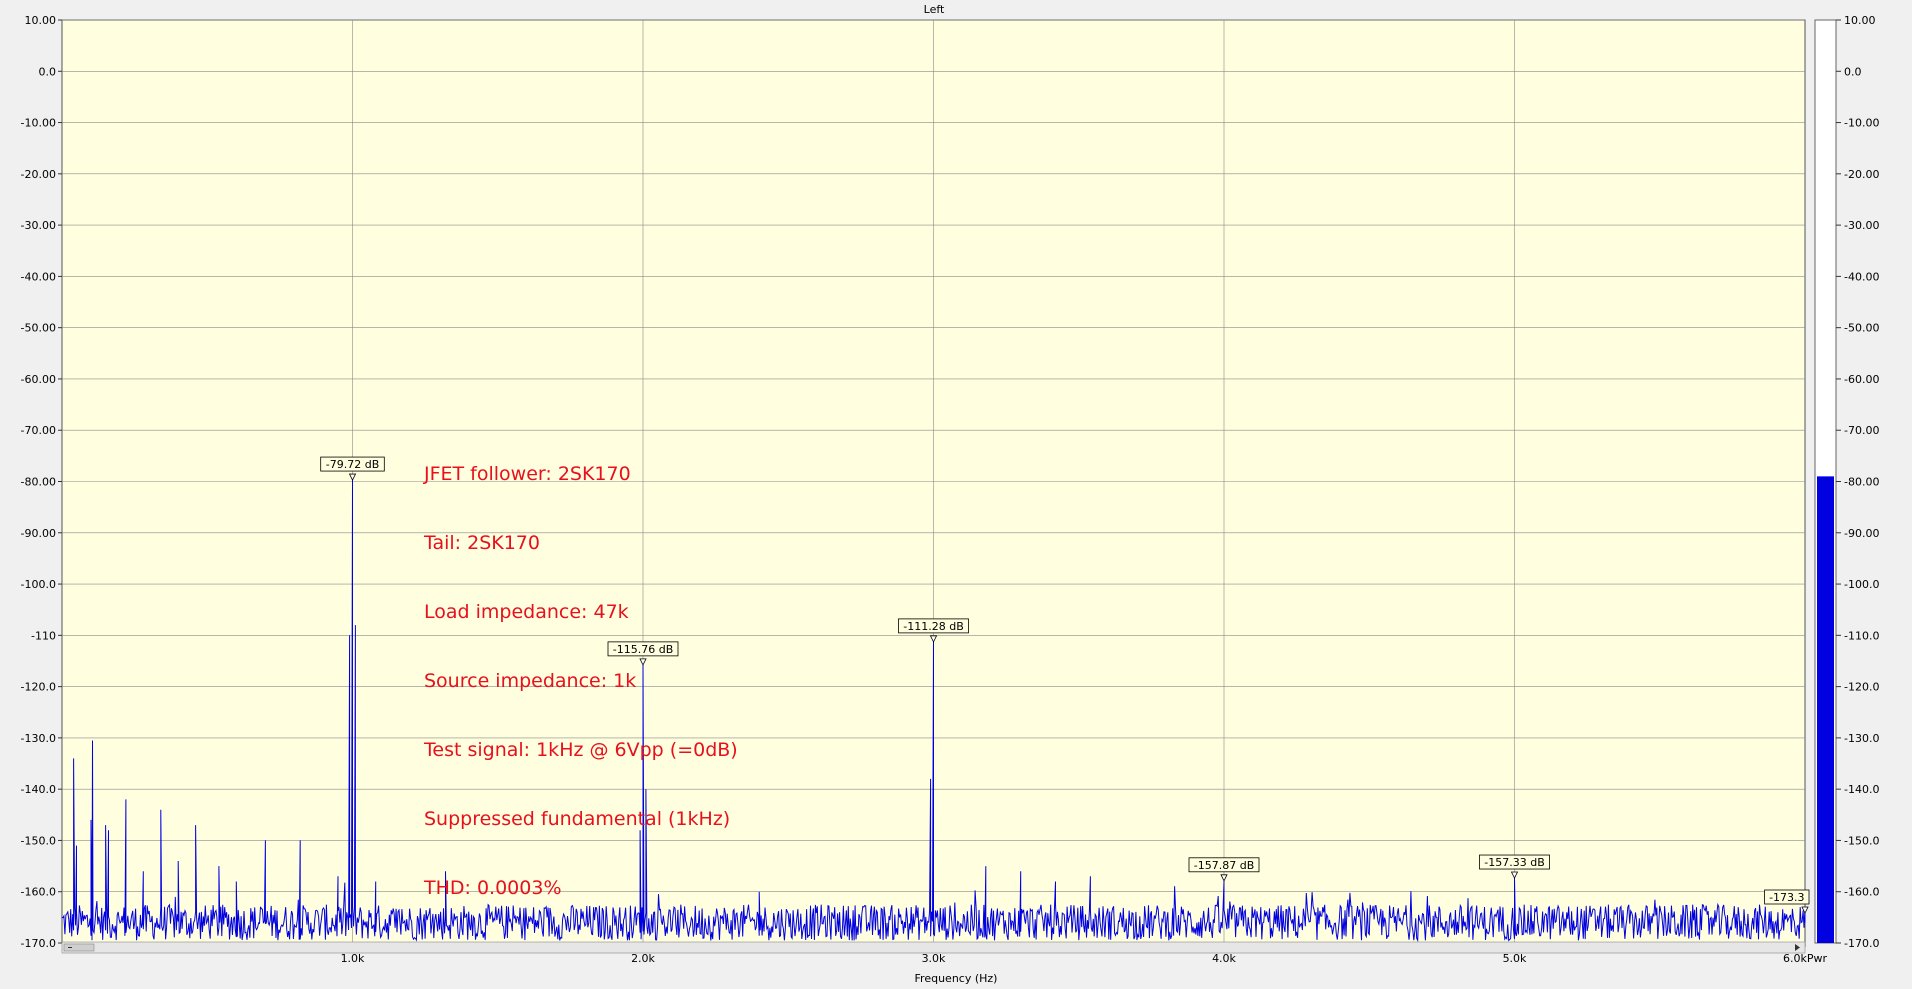  I want to click on meter-tick-label: -90.00, so click(1861, 533).